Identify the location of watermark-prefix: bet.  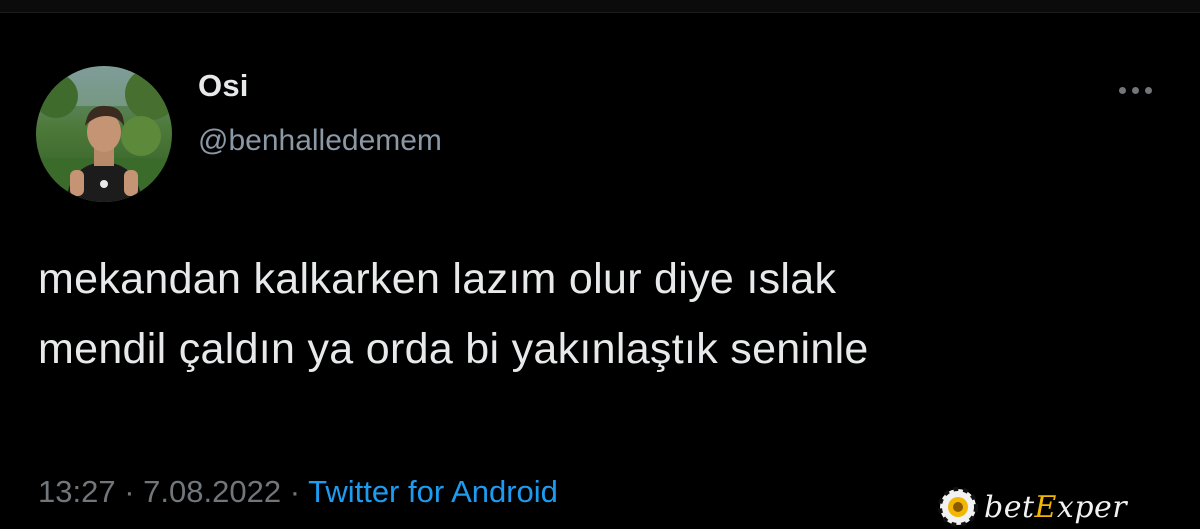
(1009, 507).